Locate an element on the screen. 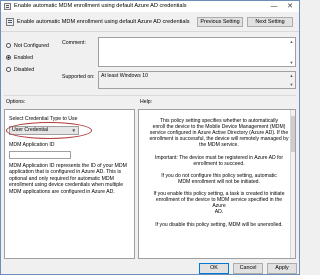 This screenshot has width=320, height=275. ok-button: OK is located at coordinates (214, 268).